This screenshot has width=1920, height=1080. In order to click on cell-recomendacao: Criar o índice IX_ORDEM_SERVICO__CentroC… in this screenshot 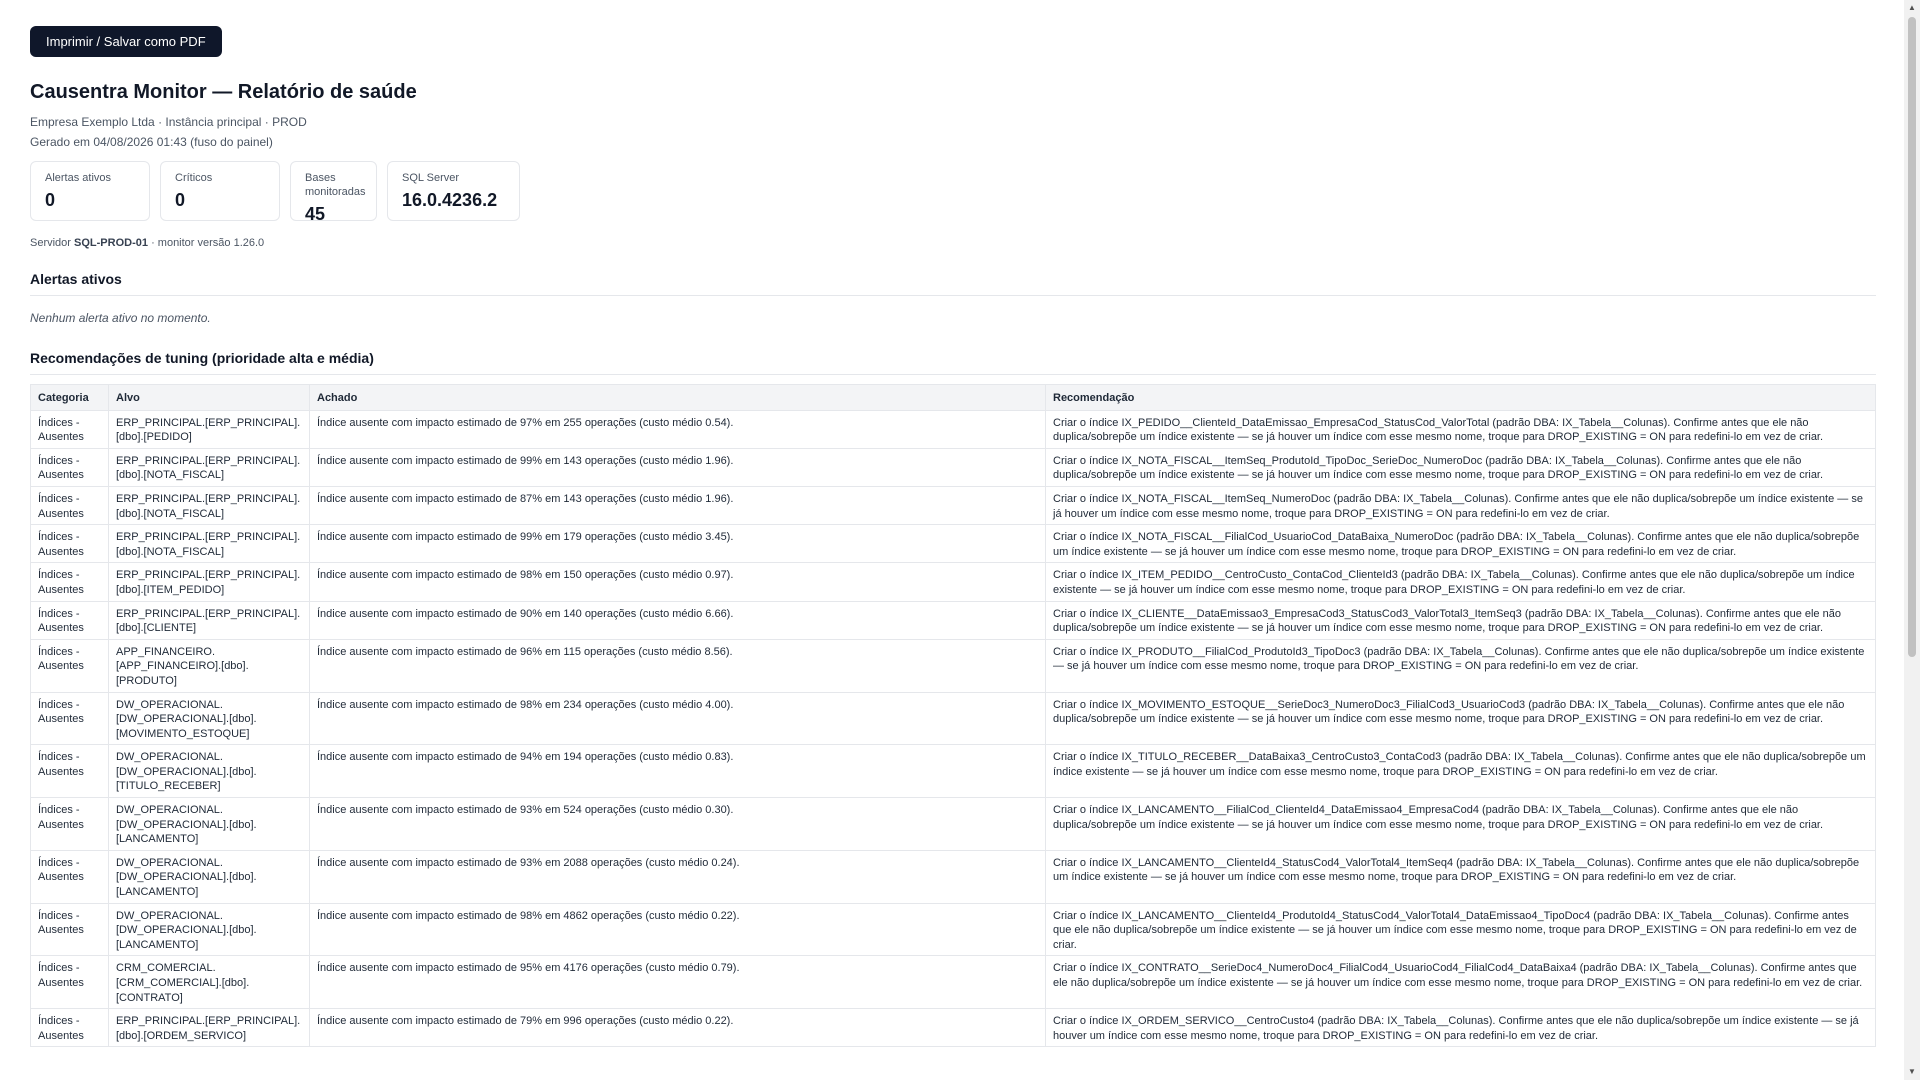, I will do `click(1460, 1028)`.